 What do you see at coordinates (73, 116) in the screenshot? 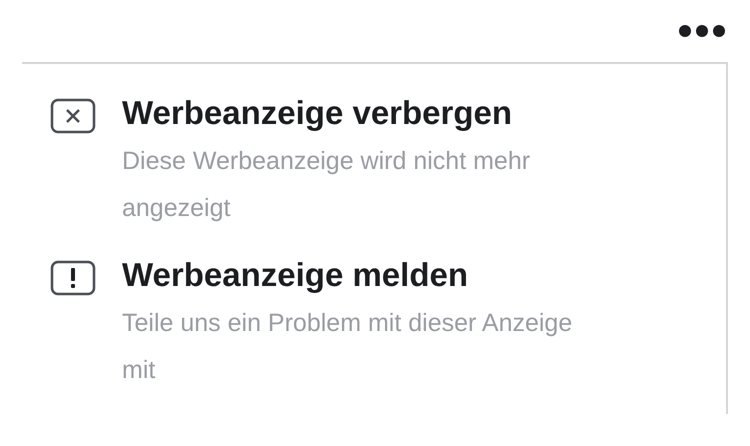
I see `close-icon` at bounding box center [73, 116].